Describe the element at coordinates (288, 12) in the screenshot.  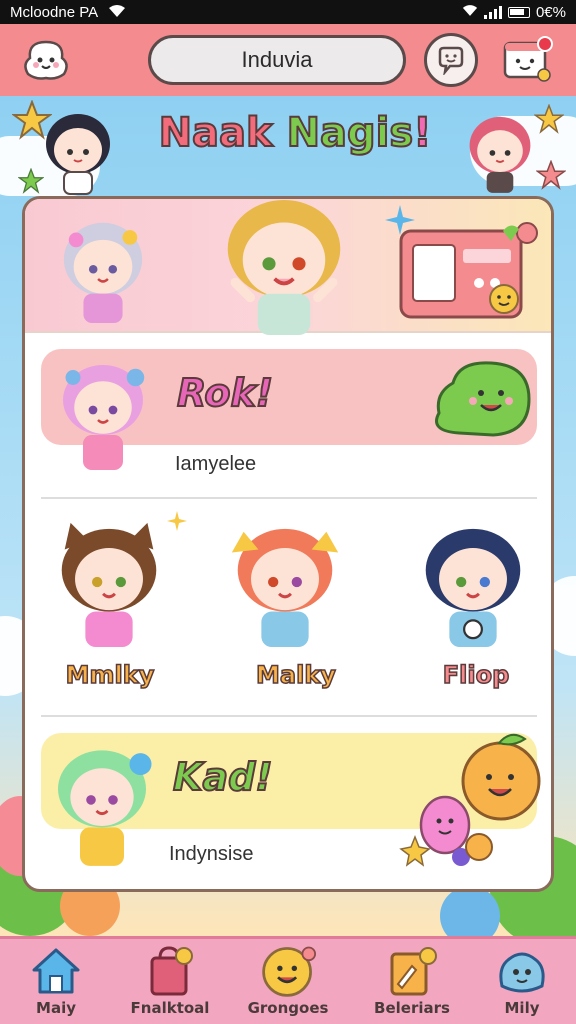
I see `status-bar: Mcloodne PA 0€%` at that location.